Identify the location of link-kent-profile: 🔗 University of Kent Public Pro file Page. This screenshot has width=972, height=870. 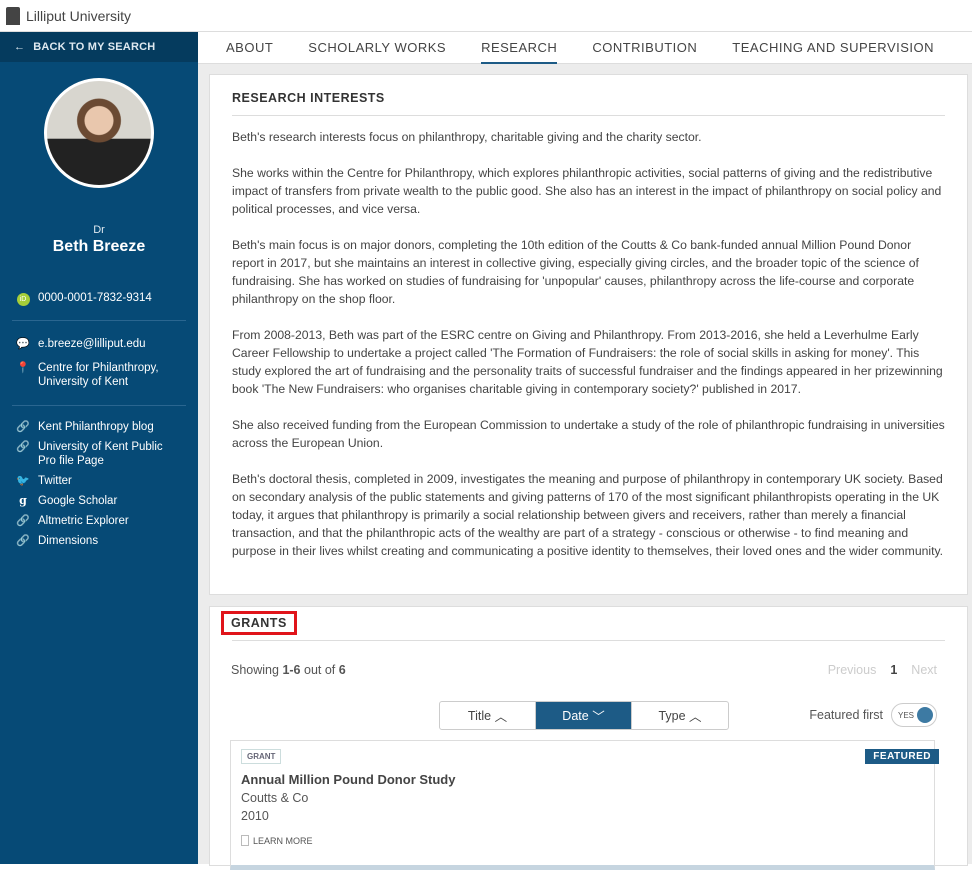
(99, 454).